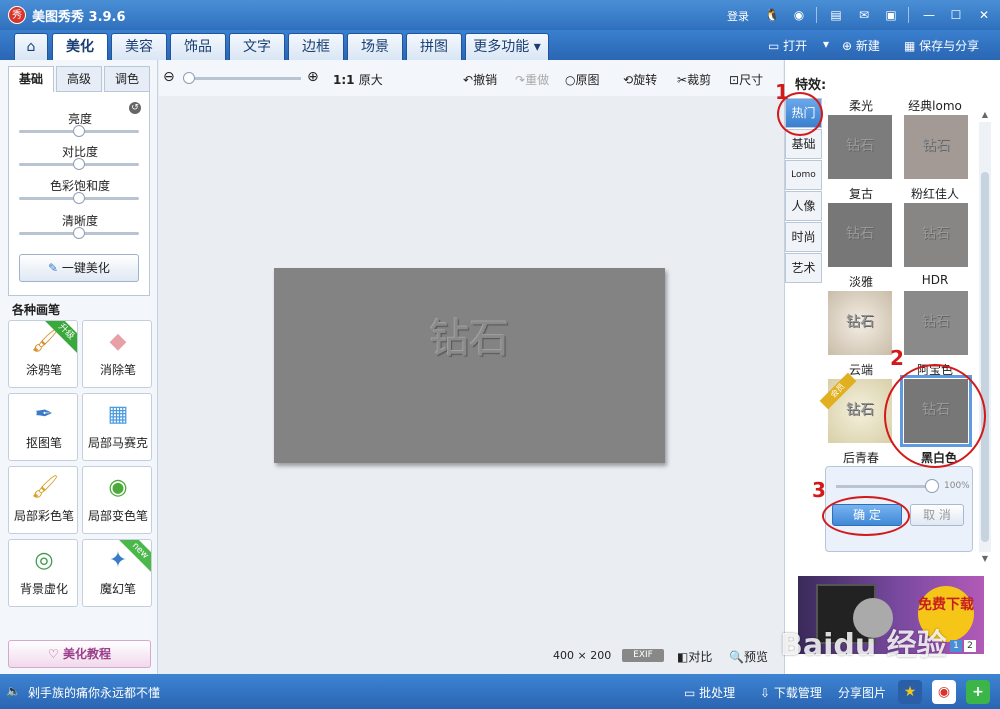  Describe the element at coordinates (932, 486) in the screenshot. I see `opacity-slider-knob` at that location.